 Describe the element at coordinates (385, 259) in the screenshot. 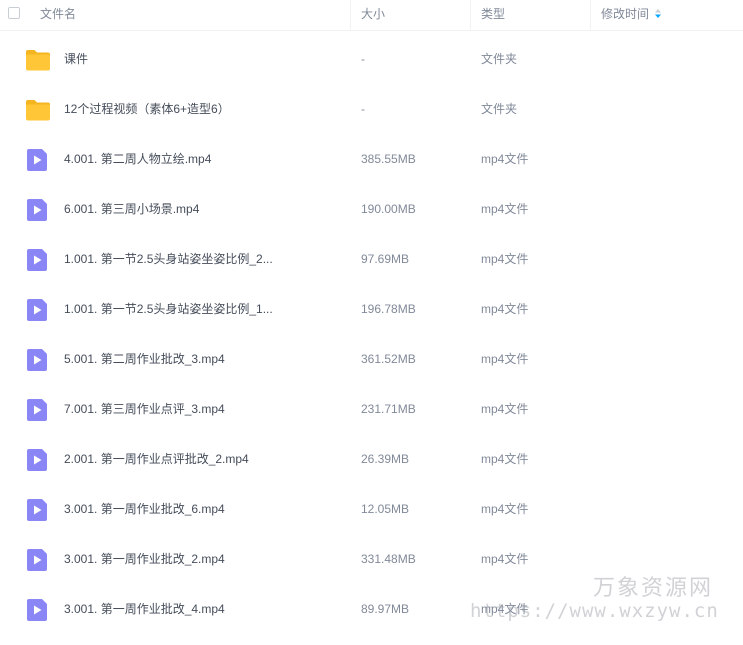

I see `file-size: 97.69MB` at that location.